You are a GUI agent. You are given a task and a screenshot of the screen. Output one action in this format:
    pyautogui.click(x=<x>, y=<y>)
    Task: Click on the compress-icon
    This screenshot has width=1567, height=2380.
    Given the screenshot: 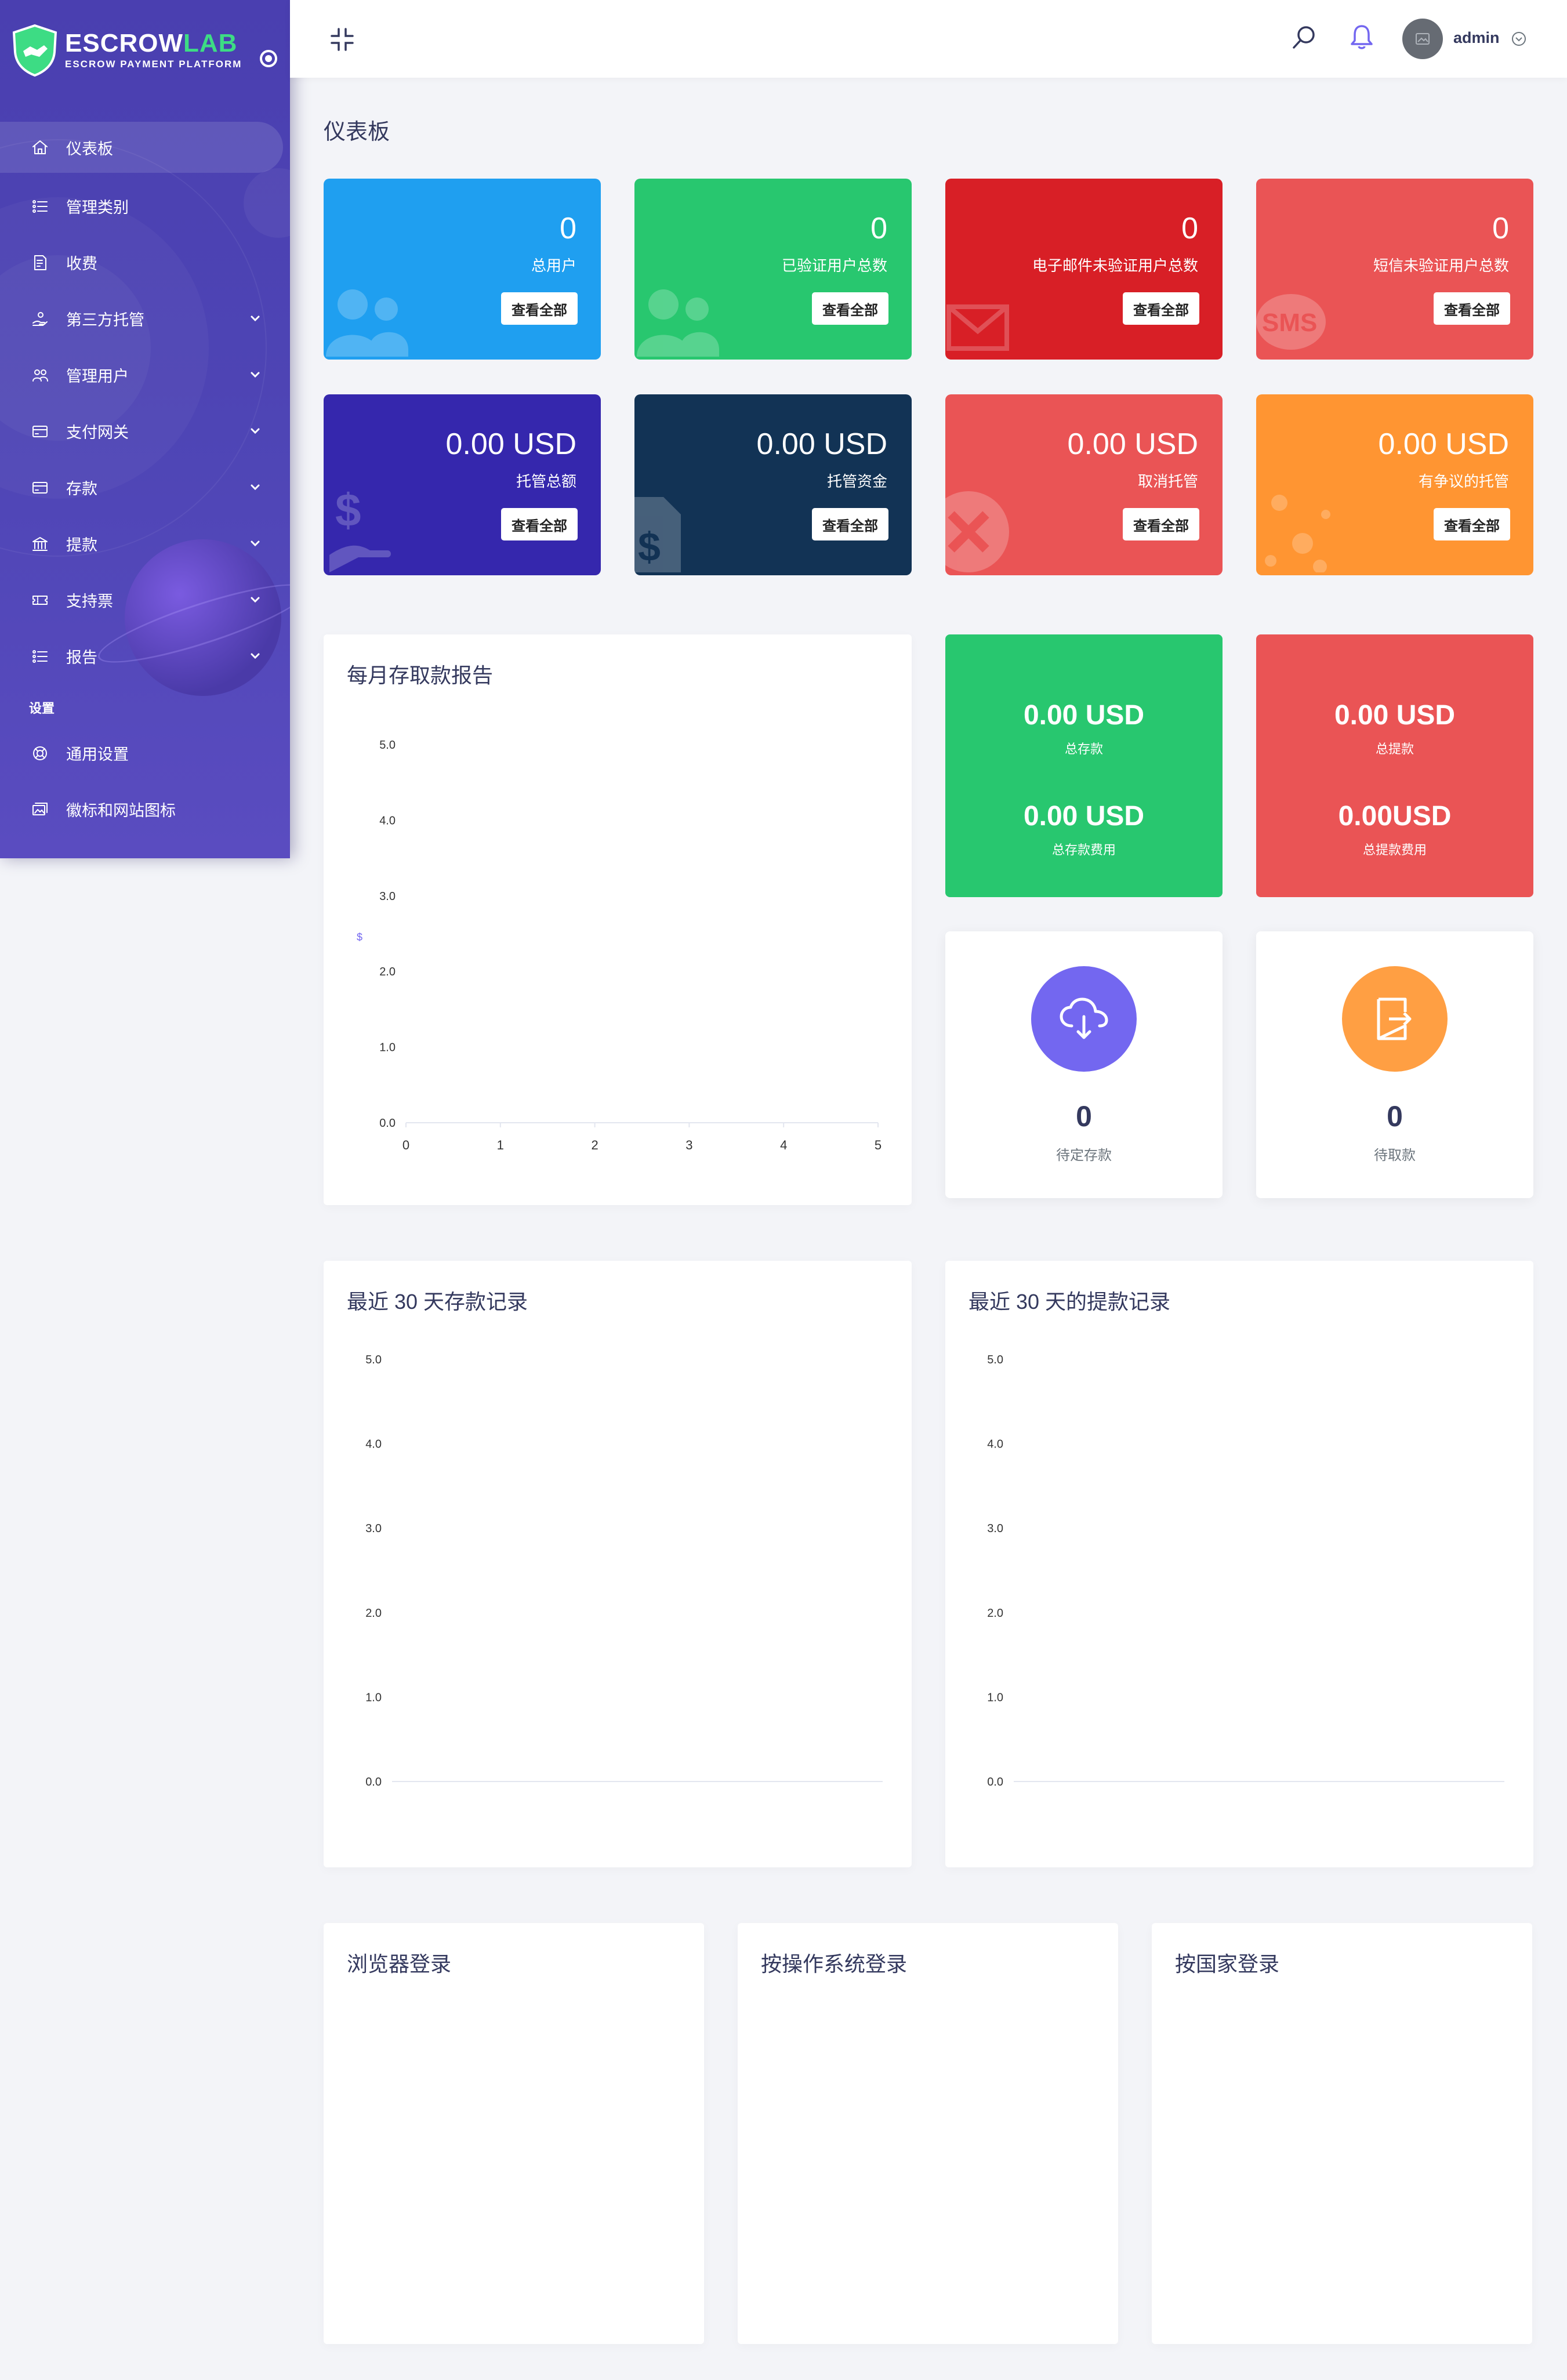 What is the action you would take?
    pyautogui.click(x=342, y=40)
    